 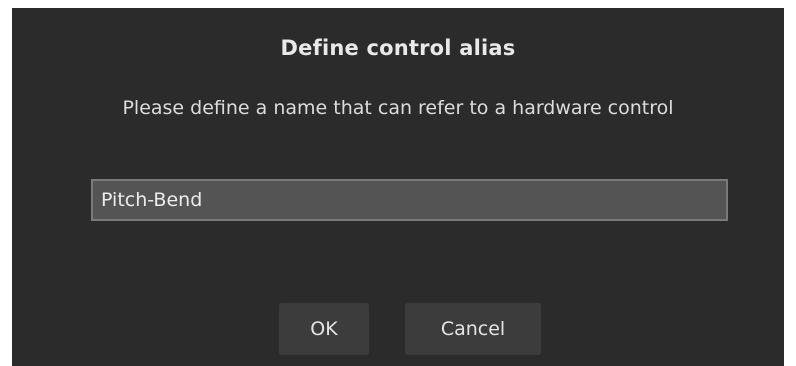 What do you see at coordinates (398, 48) in the screenshot?
I see `dialog-title: Define control alias` at bounding box center [398, 48].